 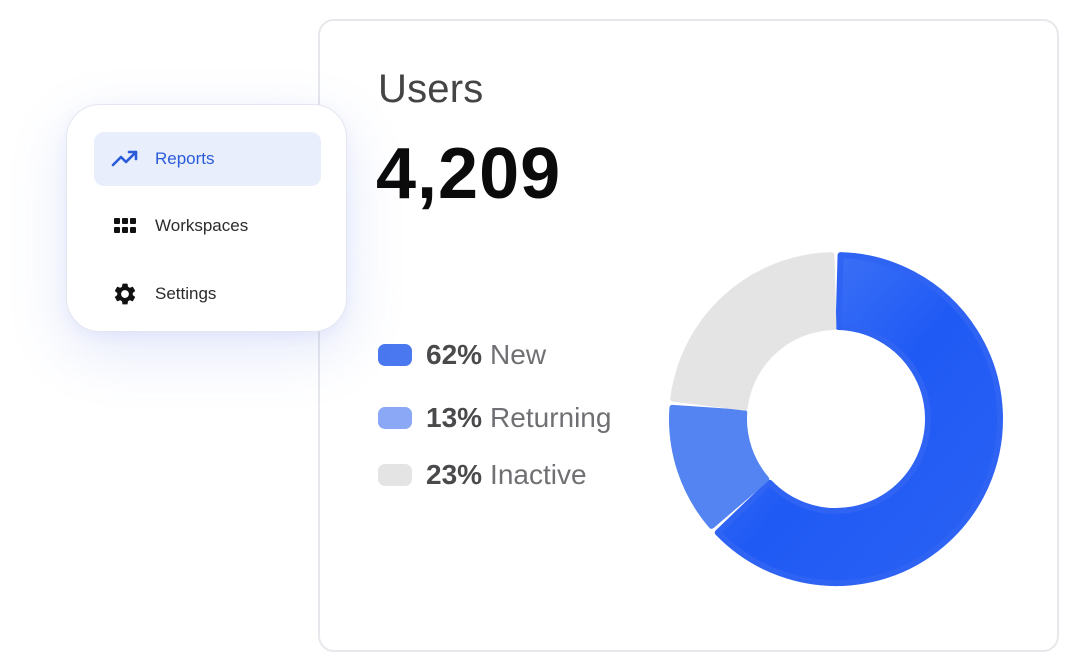 I want to click on legend-swatch-returning, so click(x=395, y=418).